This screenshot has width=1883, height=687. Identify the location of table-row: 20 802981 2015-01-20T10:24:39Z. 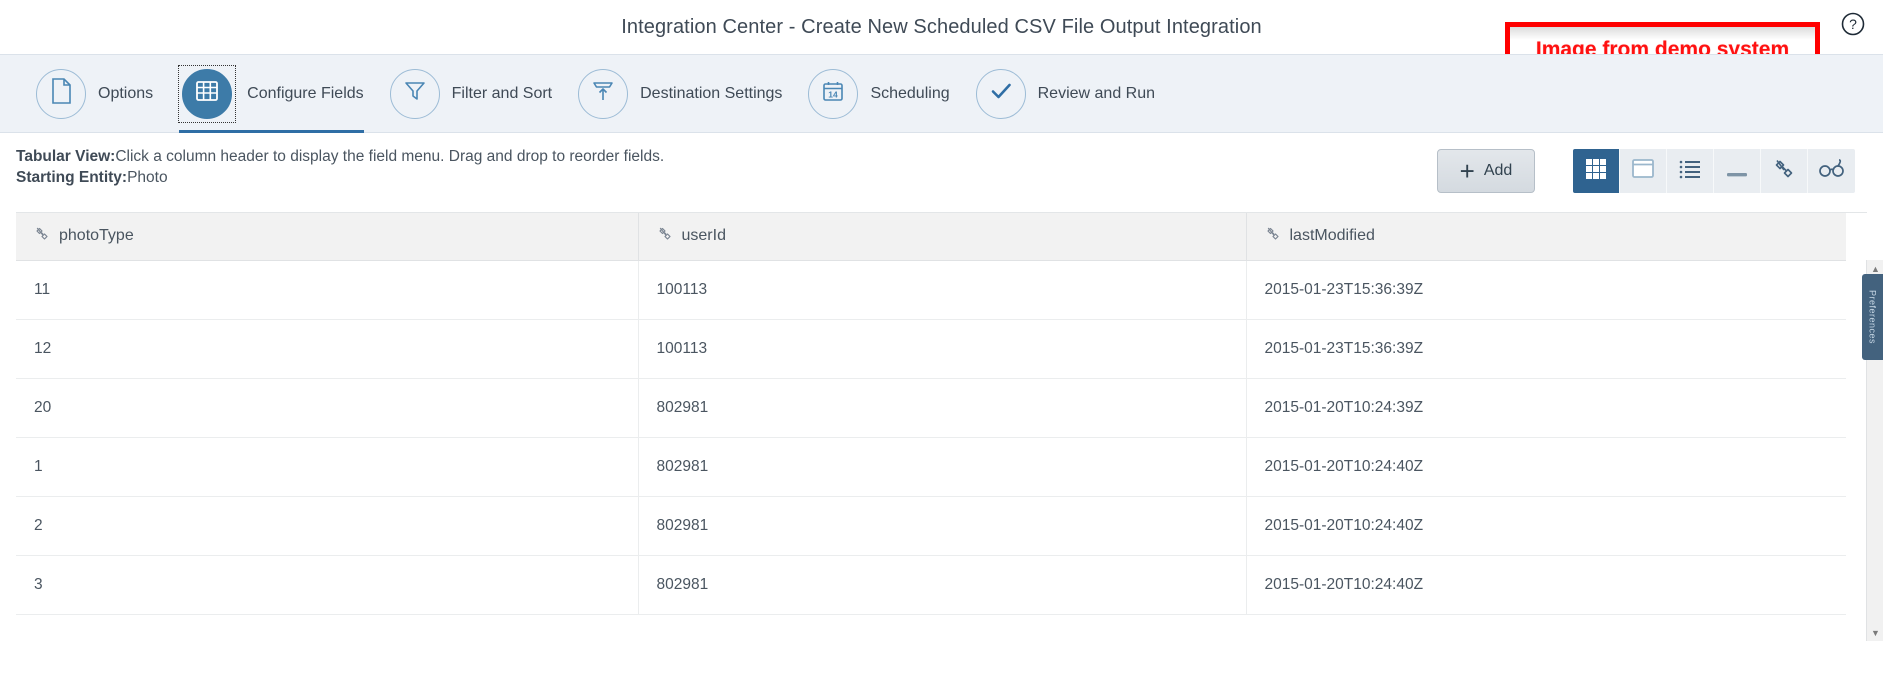
(931, 408).